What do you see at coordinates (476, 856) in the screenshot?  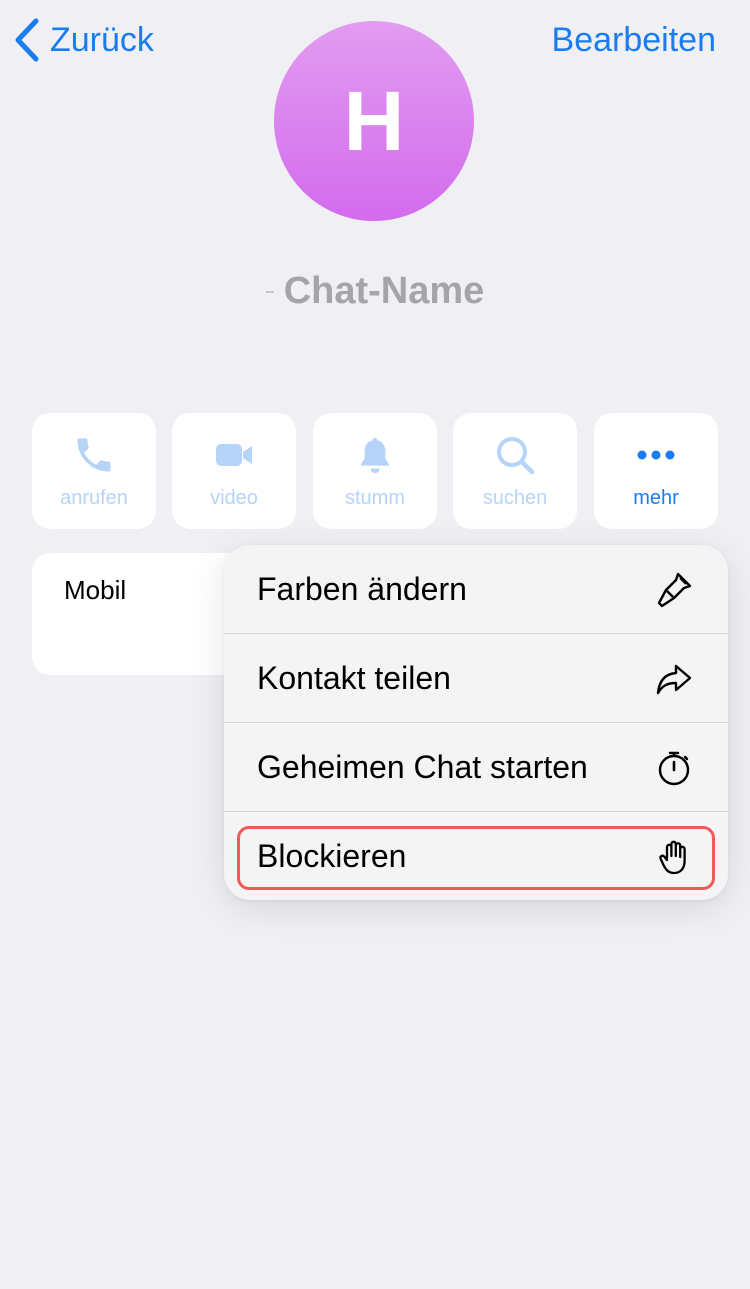 I see `menu-item-block: Blockieren` at bounding box center [476, 856].